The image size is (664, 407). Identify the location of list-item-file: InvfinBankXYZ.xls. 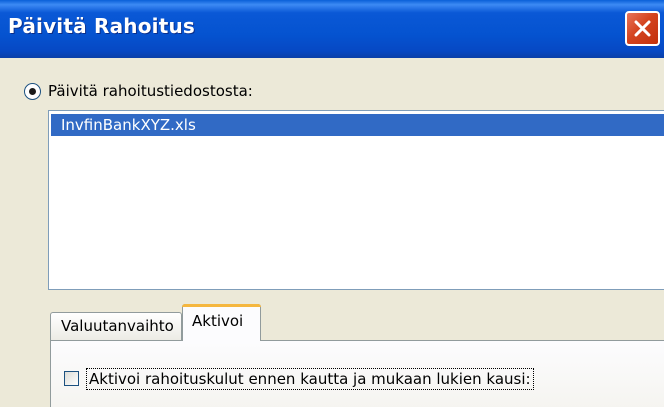
(357, 125).